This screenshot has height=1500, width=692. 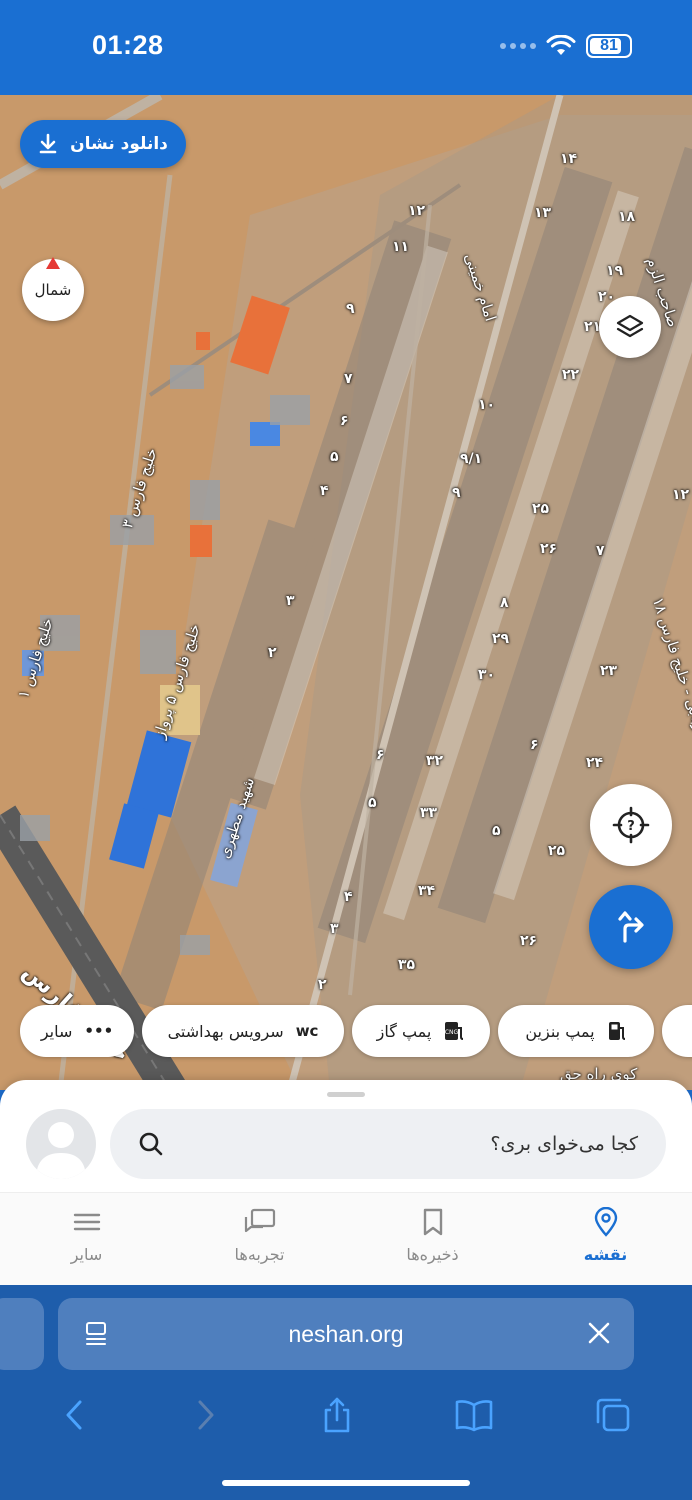 I want to click on map-label-number: ۷, so click(x=348, y=379).